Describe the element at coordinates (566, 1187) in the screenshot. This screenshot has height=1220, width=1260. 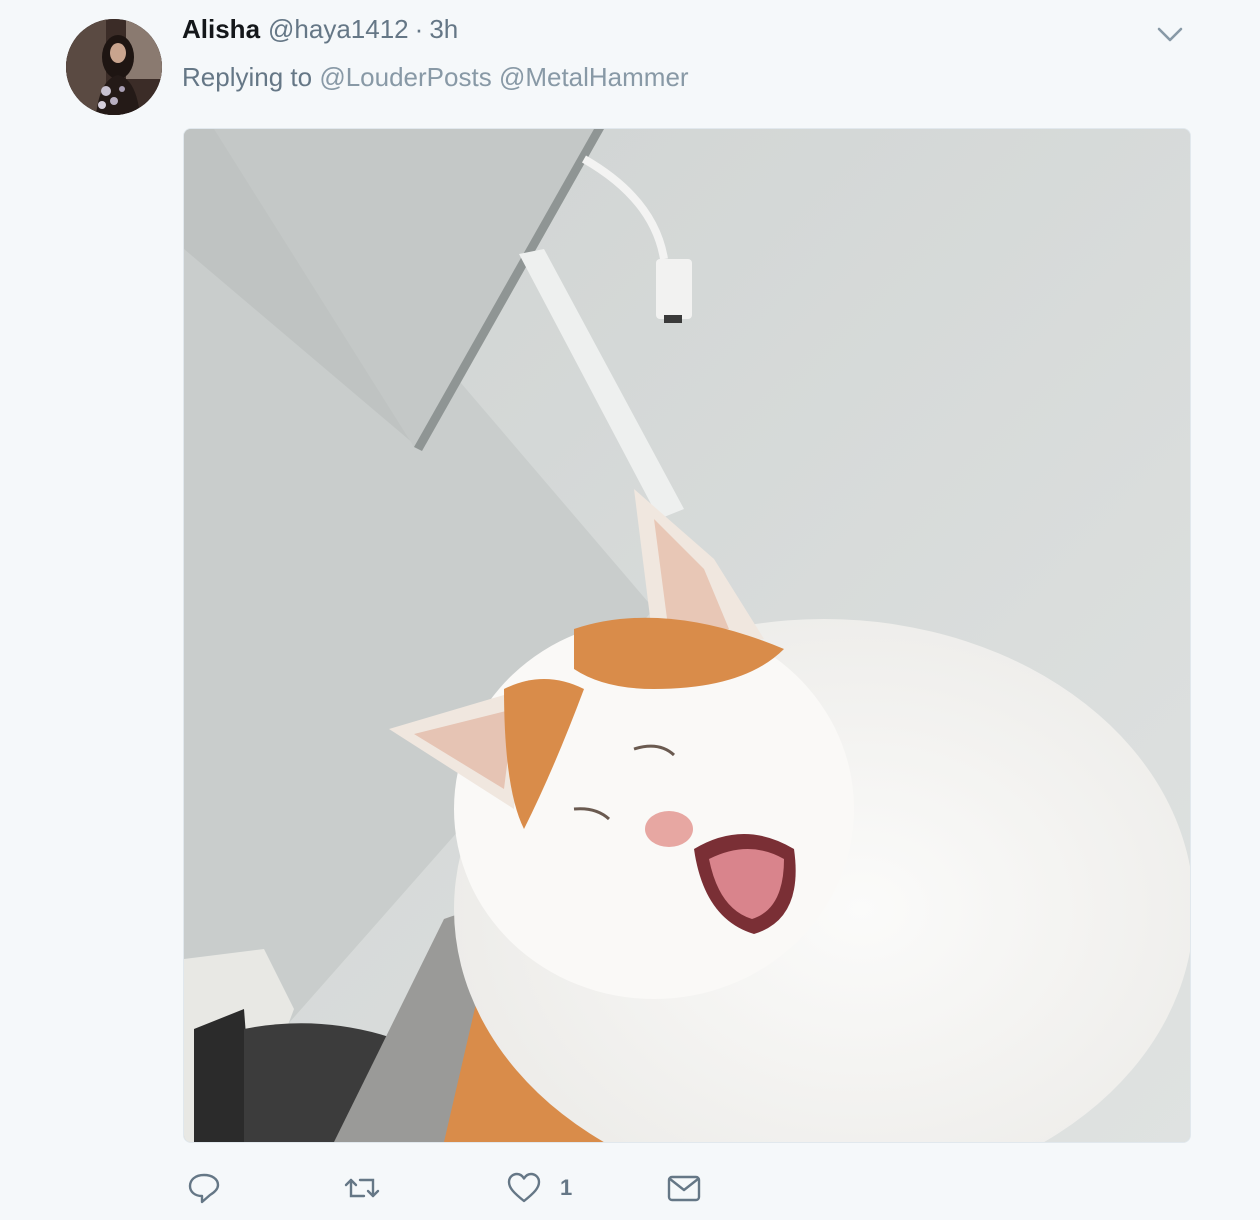
I see `like-count: 1` at that location.